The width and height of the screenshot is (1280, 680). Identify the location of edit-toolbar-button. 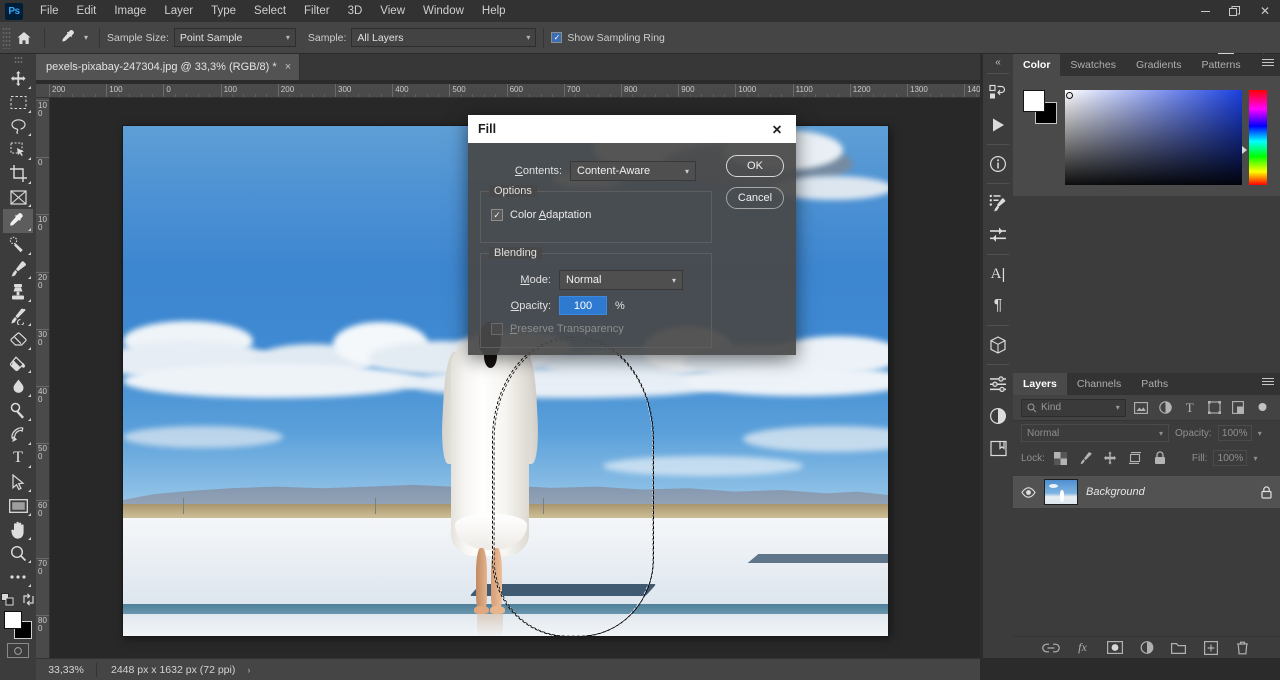
(18, 577).